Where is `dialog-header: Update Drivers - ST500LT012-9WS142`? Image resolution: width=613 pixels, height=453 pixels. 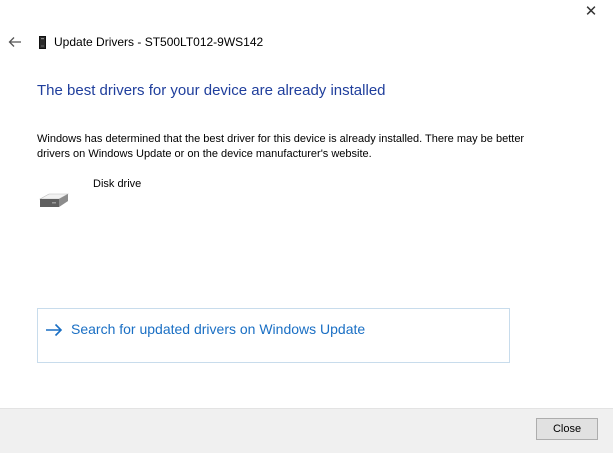
dialog-header: Update Drivers - ST500LT012-9WS142 is located at coordinates (135, 42).